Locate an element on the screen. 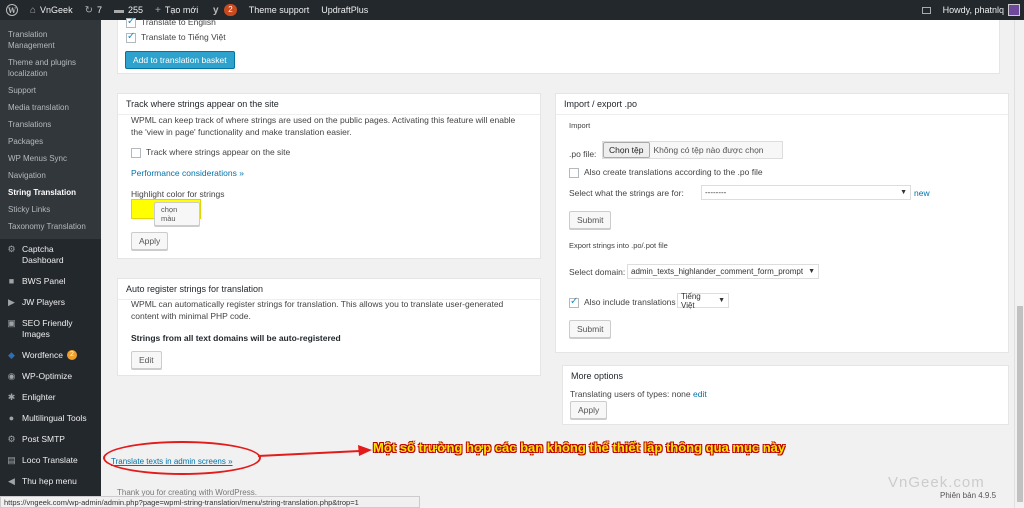 Image resolution: width=1024 pixels, height=508 pixels. menu-loco-translate: ▤ Loco Translate is located at coordinates (50, 460).